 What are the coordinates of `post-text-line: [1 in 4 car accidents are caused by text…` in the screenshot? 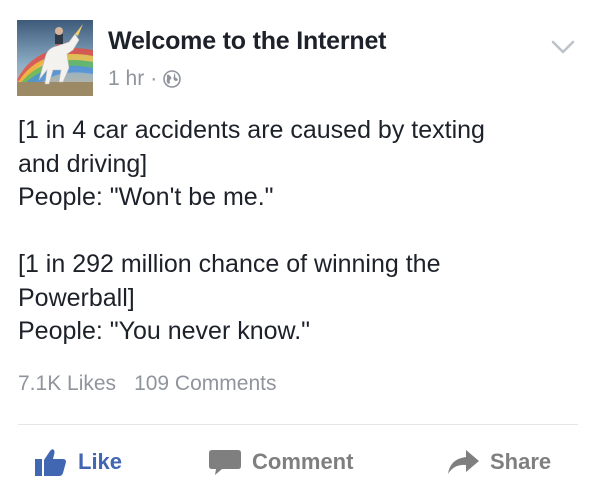 It's located at (251, 130).